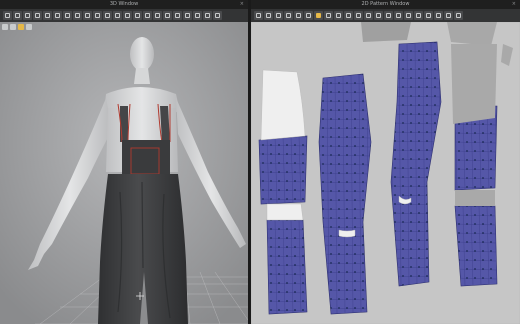 This screenshot has width=520, height=324. Describe the element at coordinates (476, 246) in the screenshot. I see `pattern-front-leg-right-lower` at that location.